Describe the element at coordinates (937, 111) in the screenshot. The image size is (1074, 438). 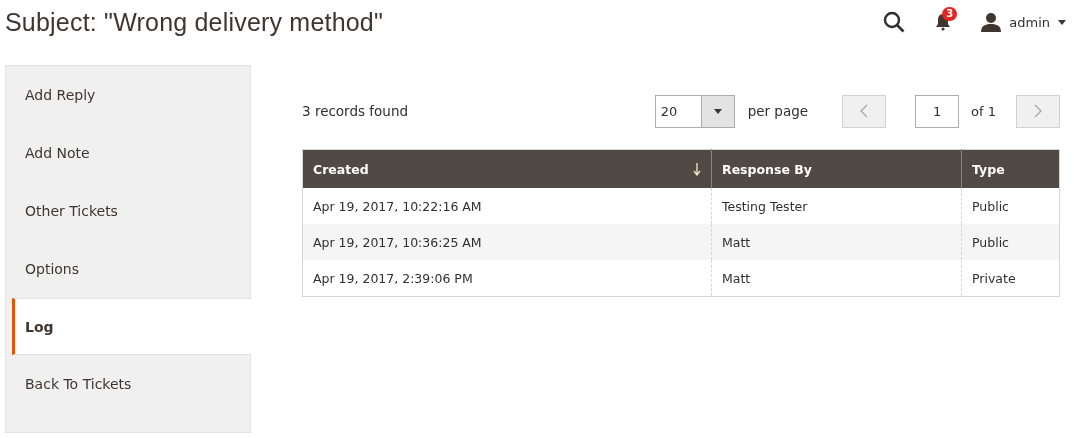
I see `page-field: 1` at that location.